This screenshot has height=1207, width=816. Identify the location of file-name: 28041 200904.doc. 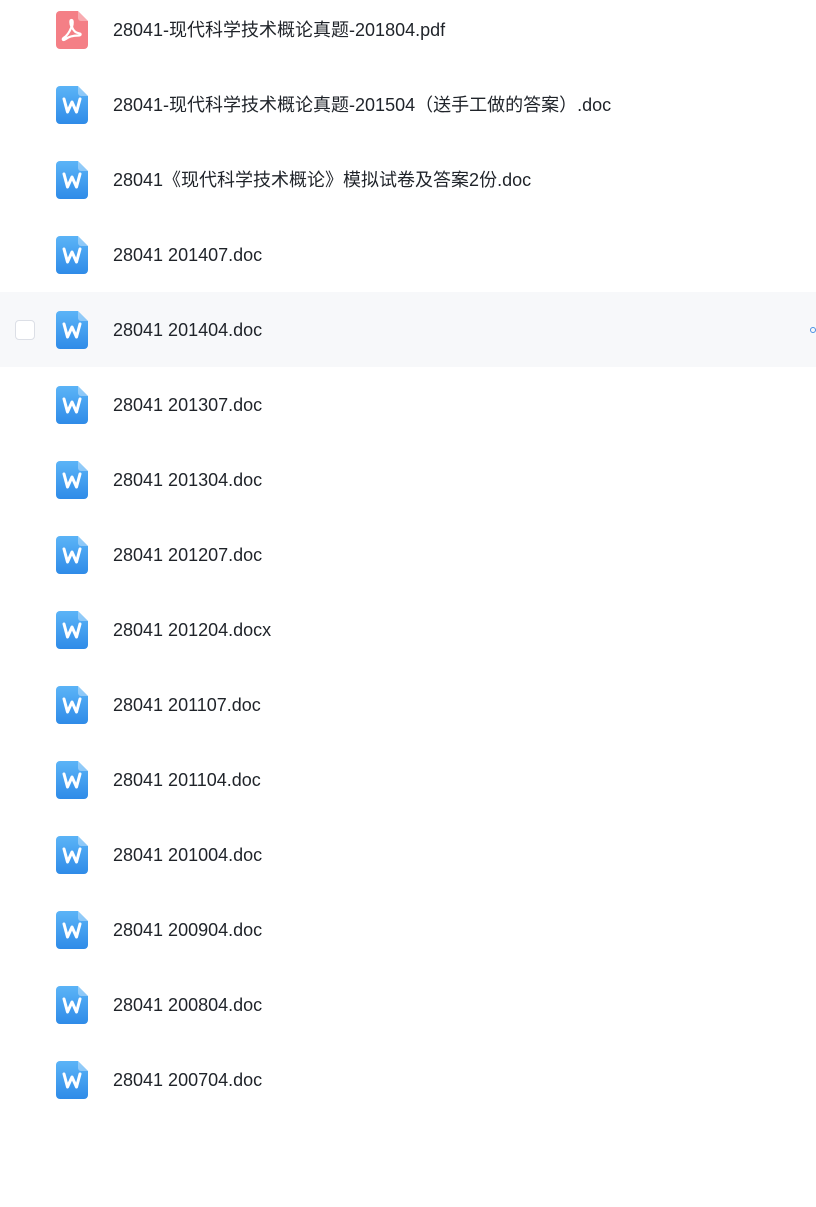
(188, 929).